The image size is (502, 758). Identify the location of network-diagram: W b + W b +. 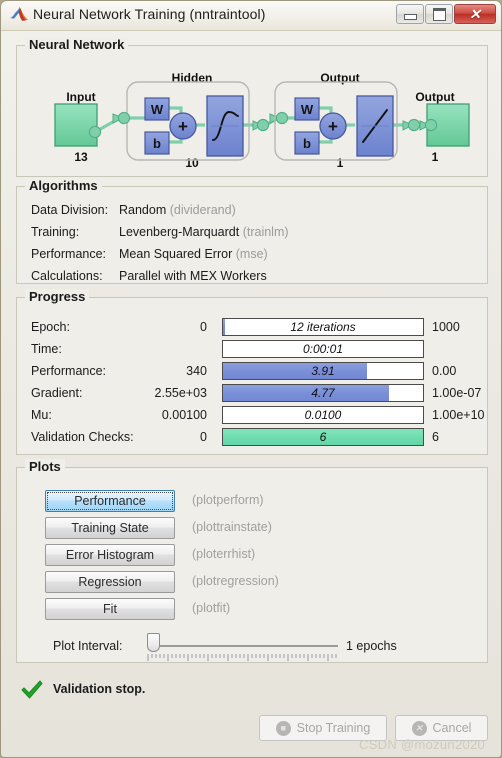
(262, 121).